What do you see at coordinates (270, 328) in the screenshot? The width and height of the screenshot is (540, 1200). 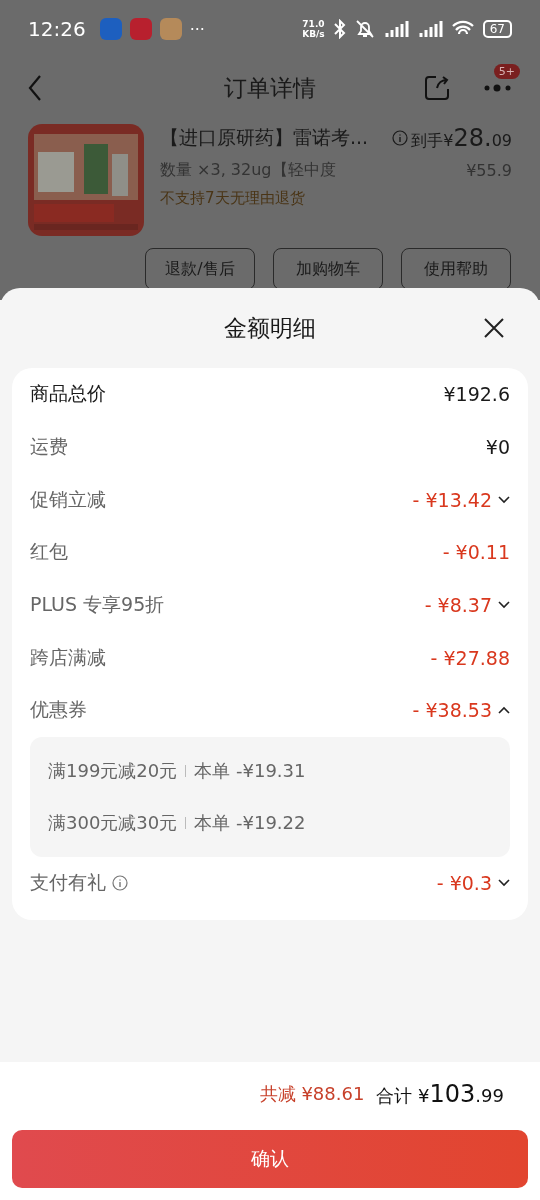 I see `sheet-title: 金额明细` at bounding box center [270, 328].